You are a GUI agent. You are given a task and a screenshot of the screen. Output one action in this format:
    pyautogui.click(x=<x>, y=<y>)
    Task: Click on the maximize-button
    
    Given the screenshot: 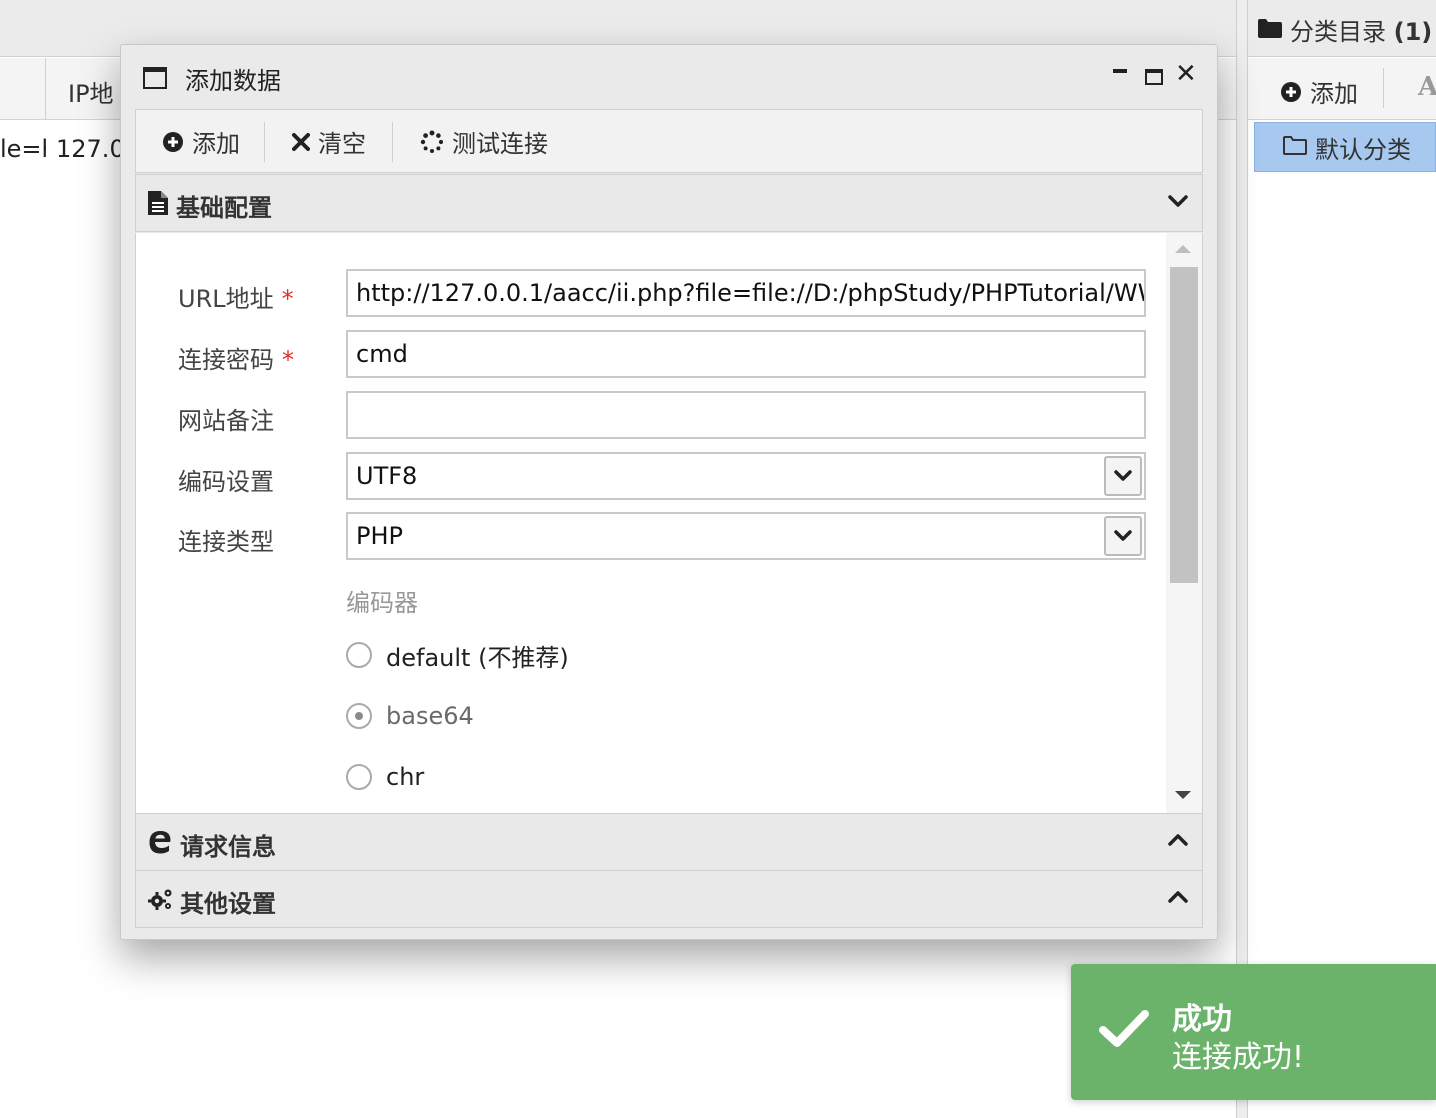 What is the action you would take?
    pyautogui.click(x=1154, y=77)
    